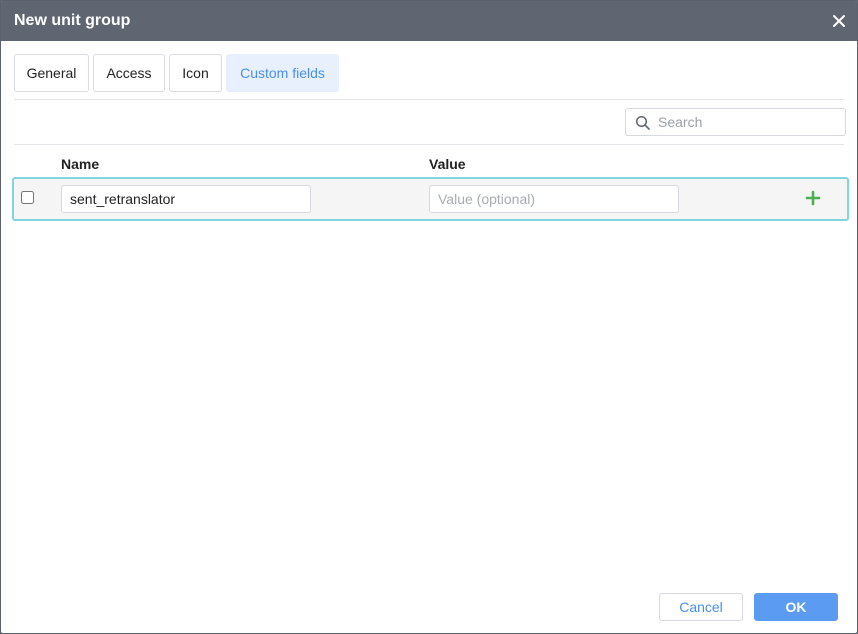 The width and height of the screenshot is (858, 634). What do you see at coordinates (51, 73) in the screenshot?
I see `tab-general: General` at bounding box center [51, 73].